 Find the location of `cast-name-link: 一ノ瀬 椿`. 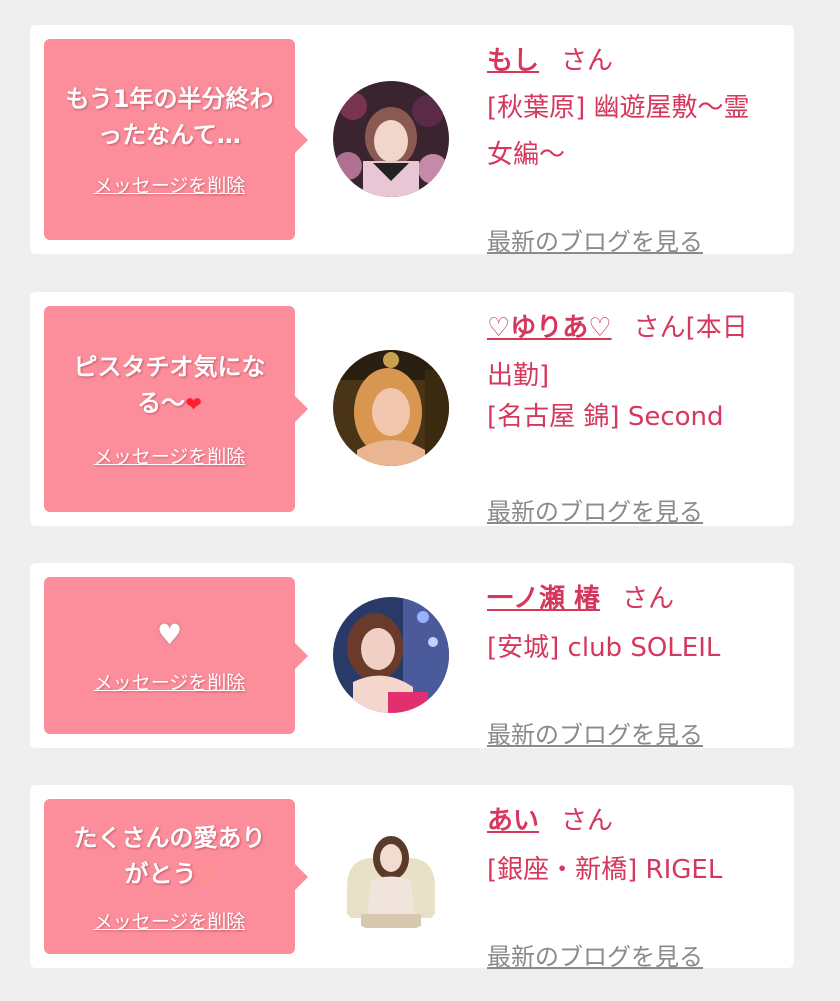

cast-name-link: 一ノ瀬 椿 is located at coordinates (543, 599).